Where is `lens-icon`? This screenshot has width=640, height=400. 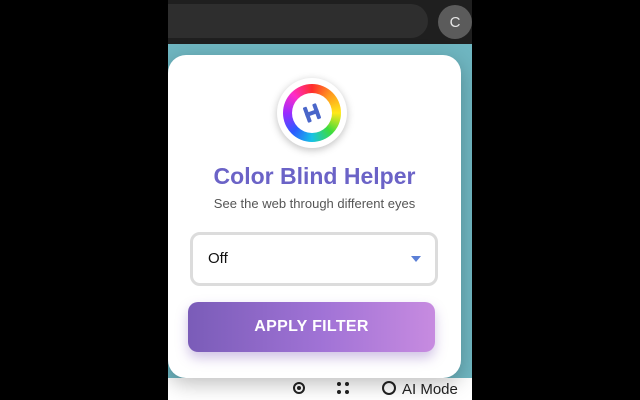 lens-icon is located at coordinates (299, 388).